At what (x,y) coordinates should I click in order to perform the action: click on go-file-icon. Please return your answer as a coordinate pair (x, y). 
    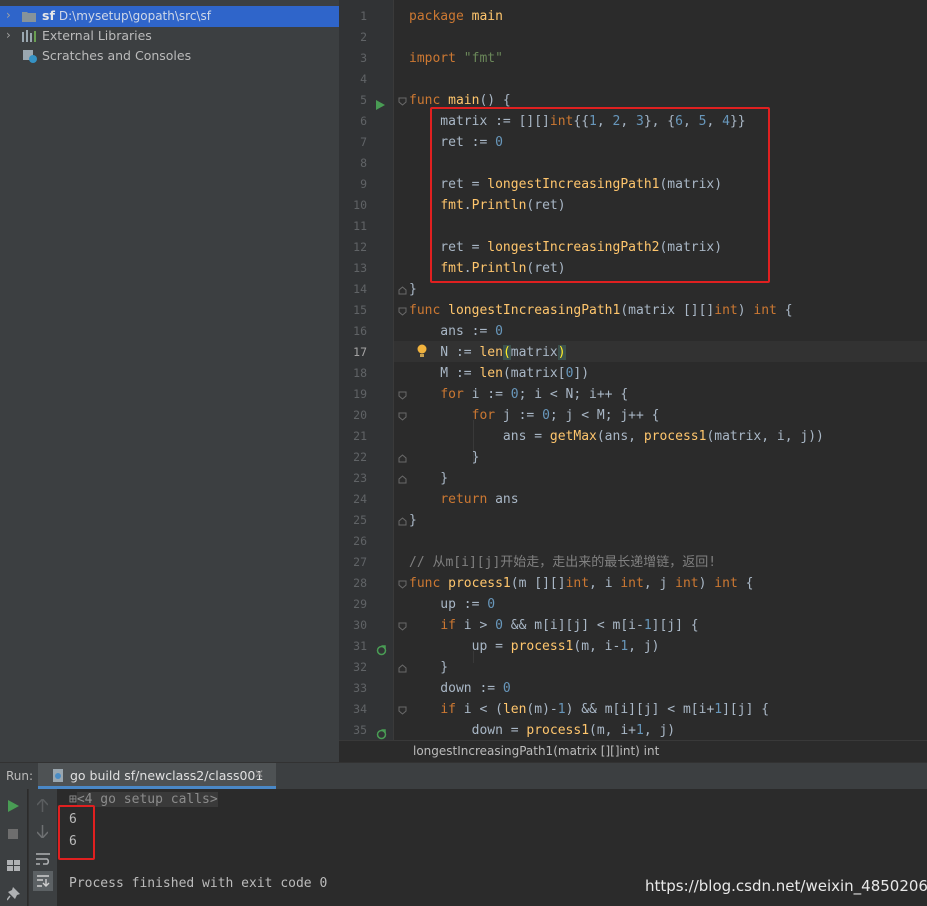
    Looking at the image, I should click on (58, 777).